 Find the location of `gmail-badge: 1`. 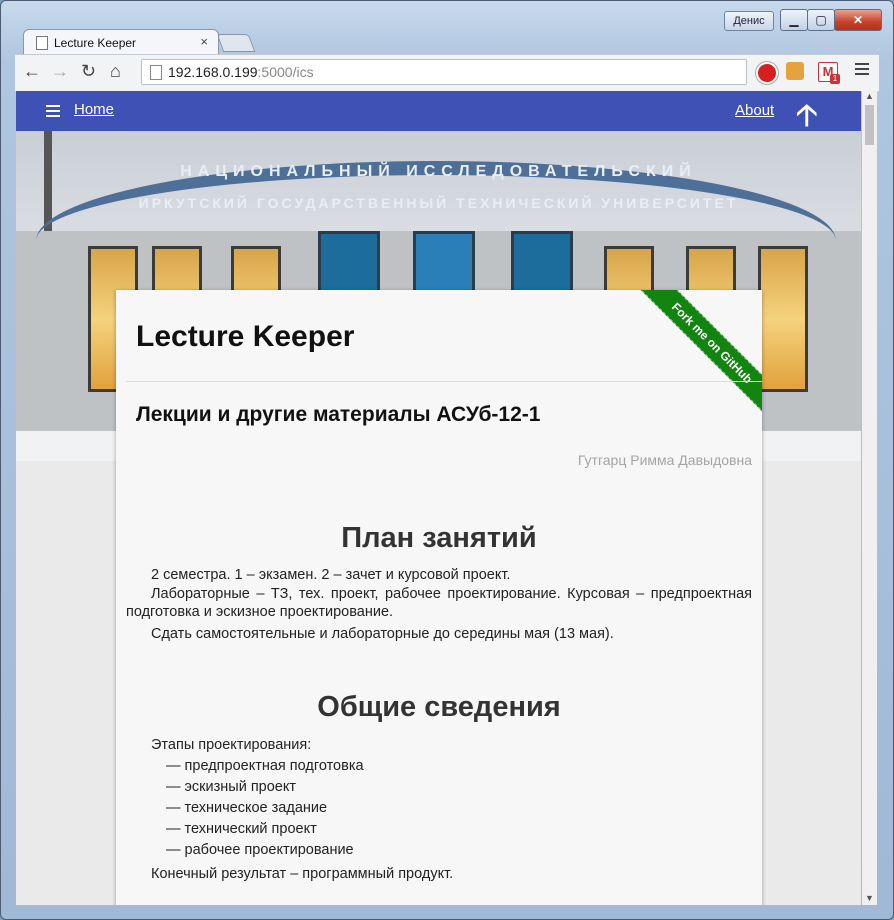

gmail-badge: 1 is located at coordinates (835, 79).